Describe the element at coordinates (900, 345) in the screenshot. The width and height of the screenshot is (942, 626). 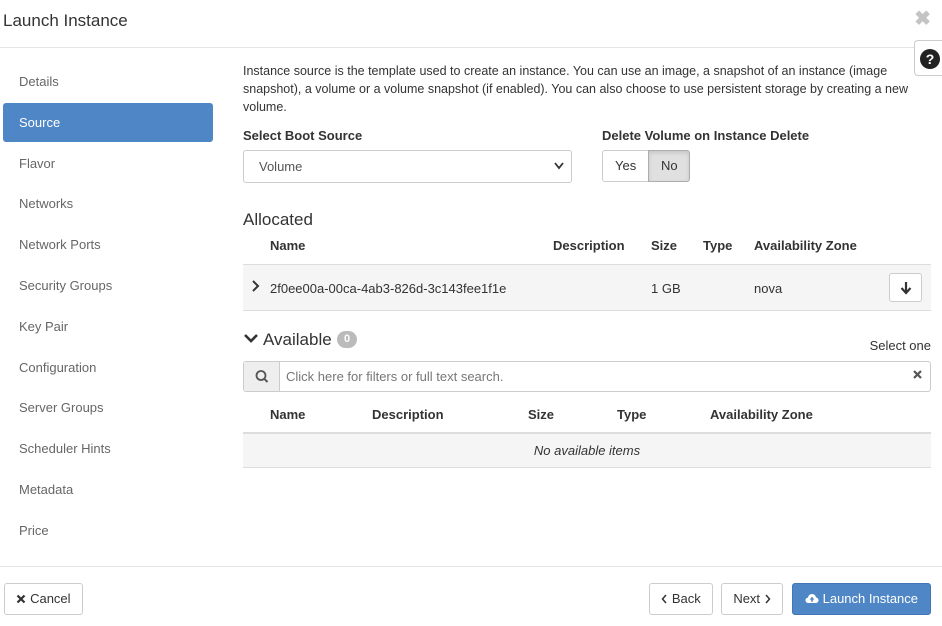
I see `select-one-hint: Select one` at that location.